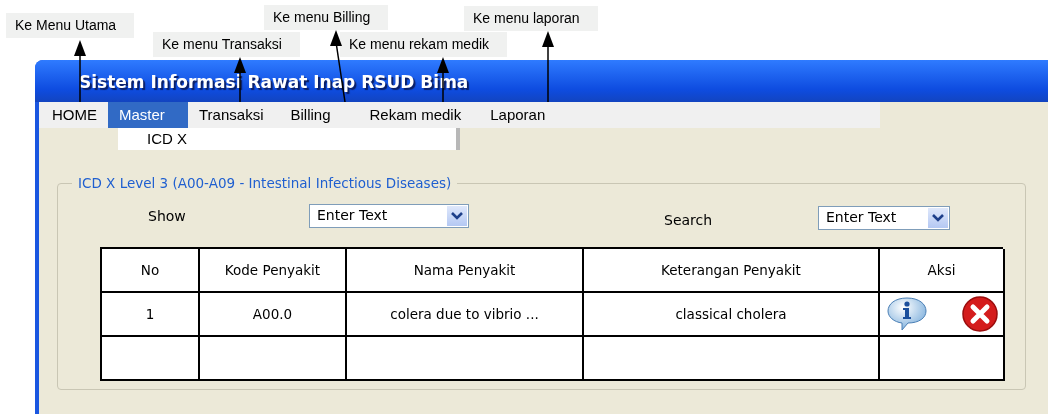 Image resolution: width=1048 pixels, height=414 pixels. I want to click on menu-item: Transaksi, so click(231, 115).